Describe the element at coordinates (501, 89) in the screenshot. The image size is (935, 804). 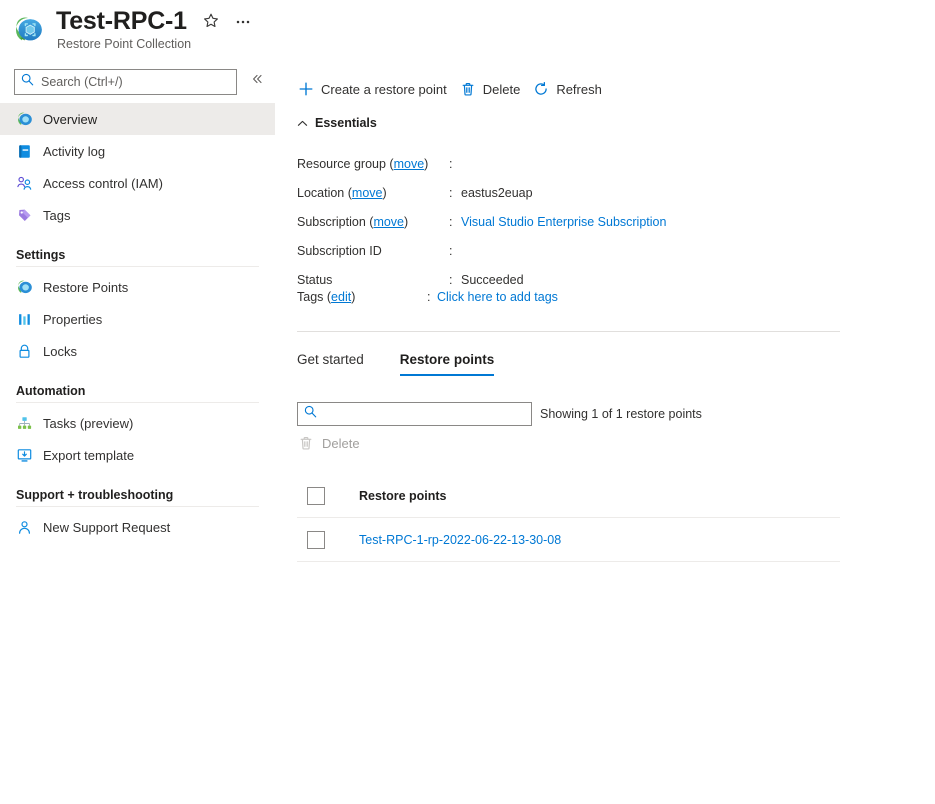
I see `delete-label: Delete` at that location.